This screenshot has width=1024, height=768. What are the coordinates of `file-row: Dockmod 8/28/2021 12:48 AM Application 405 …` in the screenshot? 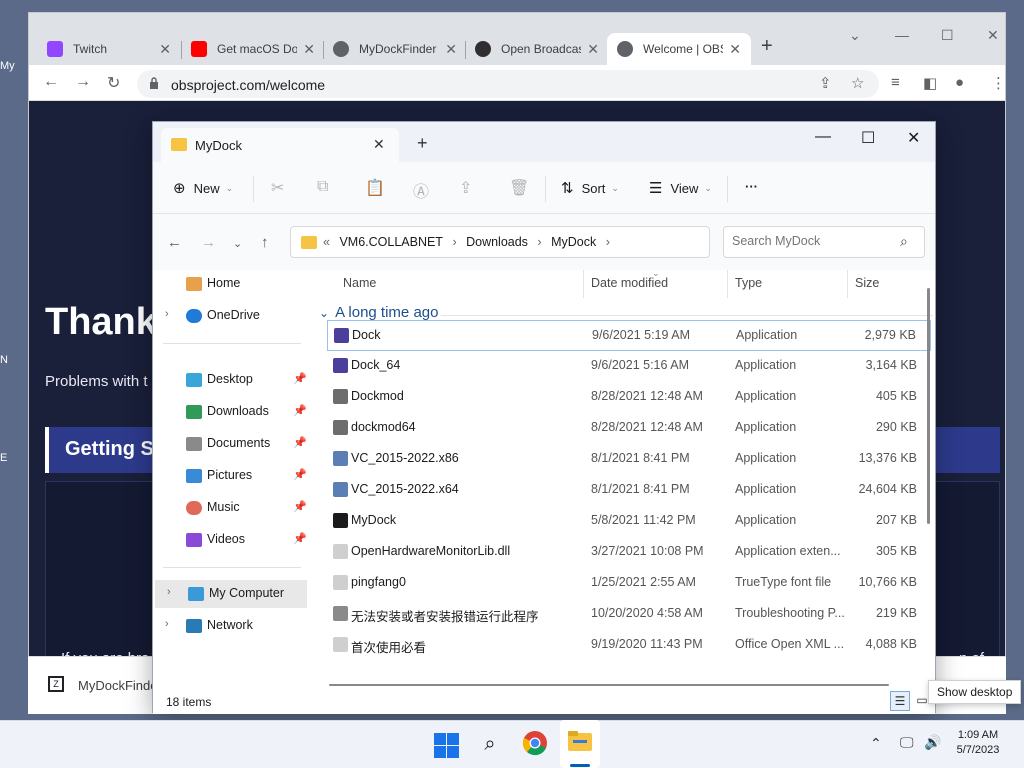 It's located at (629, 397).